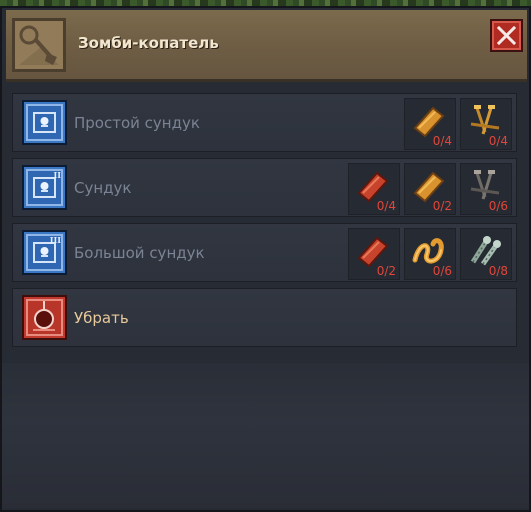 The height and width of the screenshot is (512, 531). Describe the element at coordinates (266, 46) in the screenshot. I see `window-header: Зомби-копатель` at that location.